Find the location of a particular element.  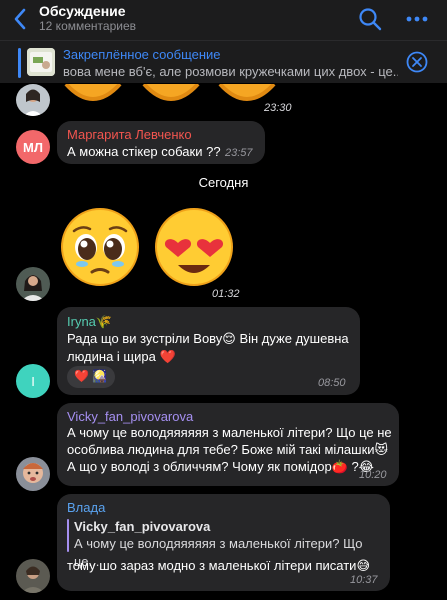

page-title: Обсуждение is located at coordinates (82, 11).